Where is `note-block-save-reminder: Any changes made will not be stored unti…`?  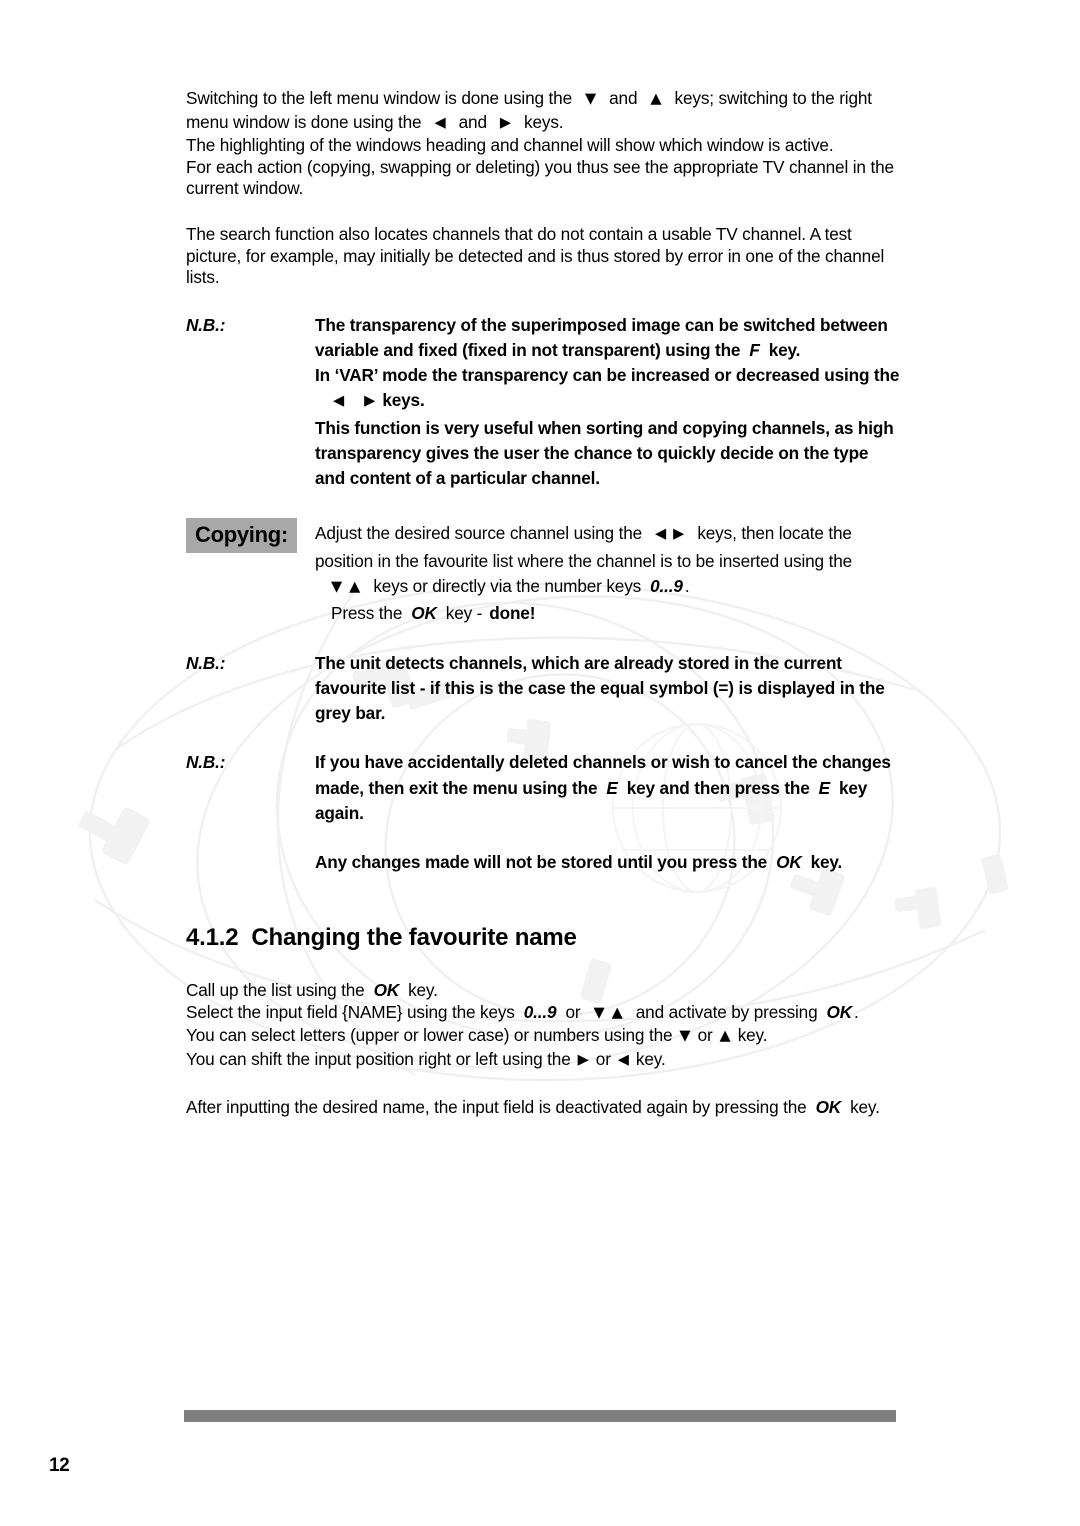
note-block-save-reminder: Any changes made will not be stored unti… is located at coordinates (541, 862).